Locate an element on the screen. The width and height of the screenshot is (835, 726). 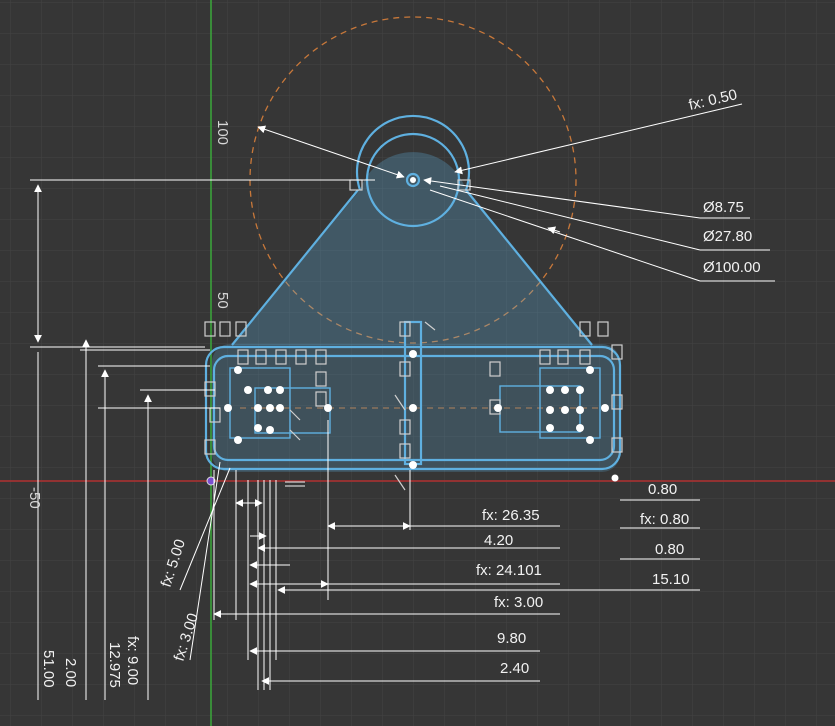
dim-fx-26-35: fx: 26.35 is located at coordinates (511, 515).